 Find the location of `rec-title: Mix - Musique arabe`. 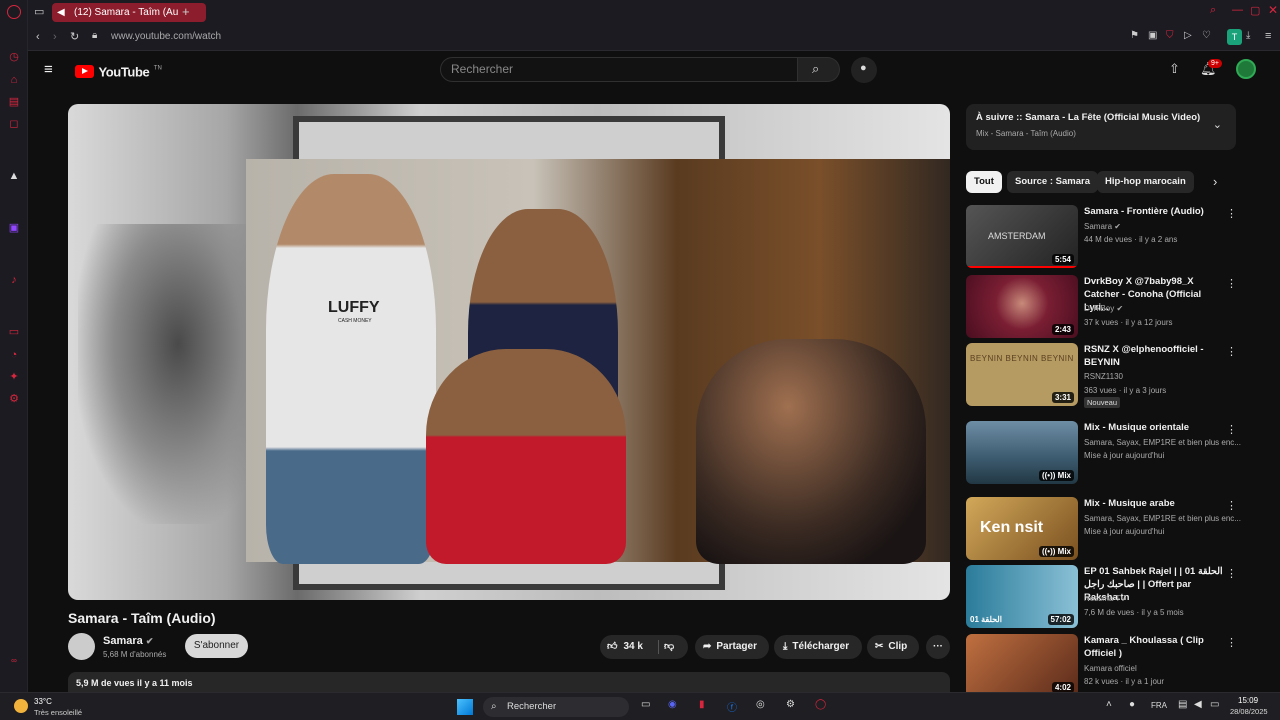

rec-title: Mix - Musique arabe is located at coordinates (1154, 503).